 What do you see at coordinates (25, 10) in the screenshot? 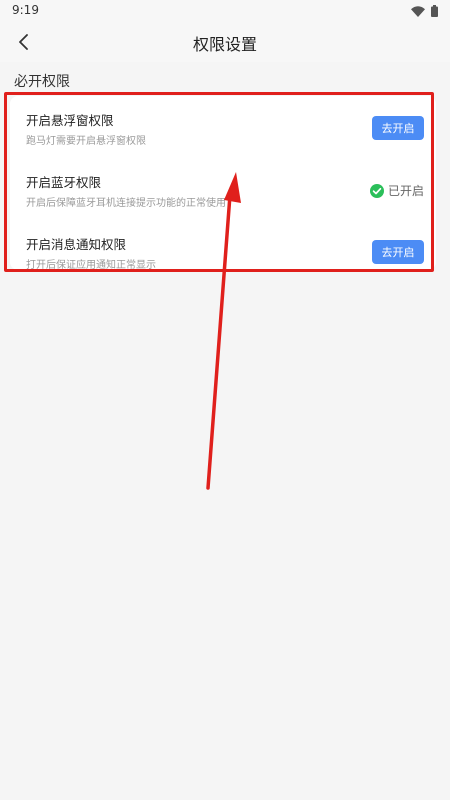
I see `status-time: 9:19` at bounding box center [25, 10].